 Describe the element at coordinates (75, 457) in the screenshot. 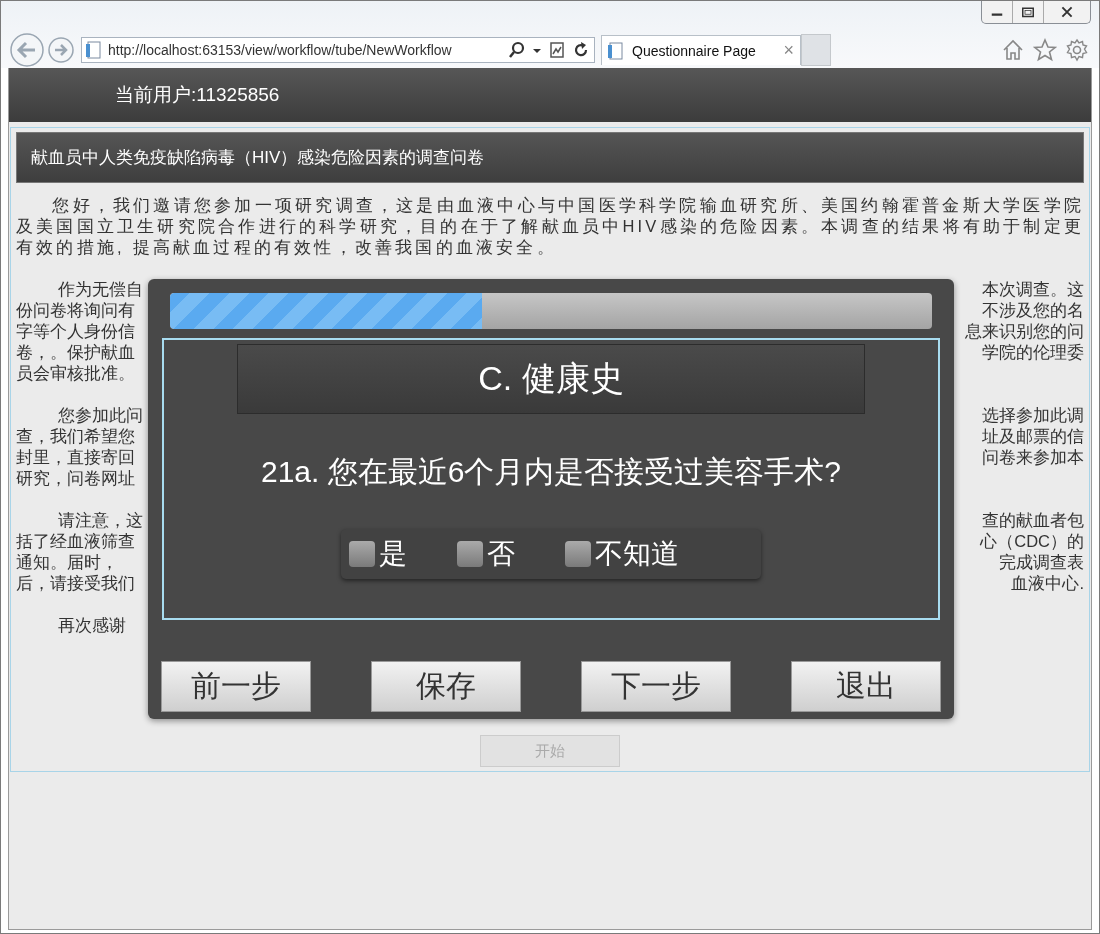

I see `paragraph-text: 封里，直接寄回` at that location.